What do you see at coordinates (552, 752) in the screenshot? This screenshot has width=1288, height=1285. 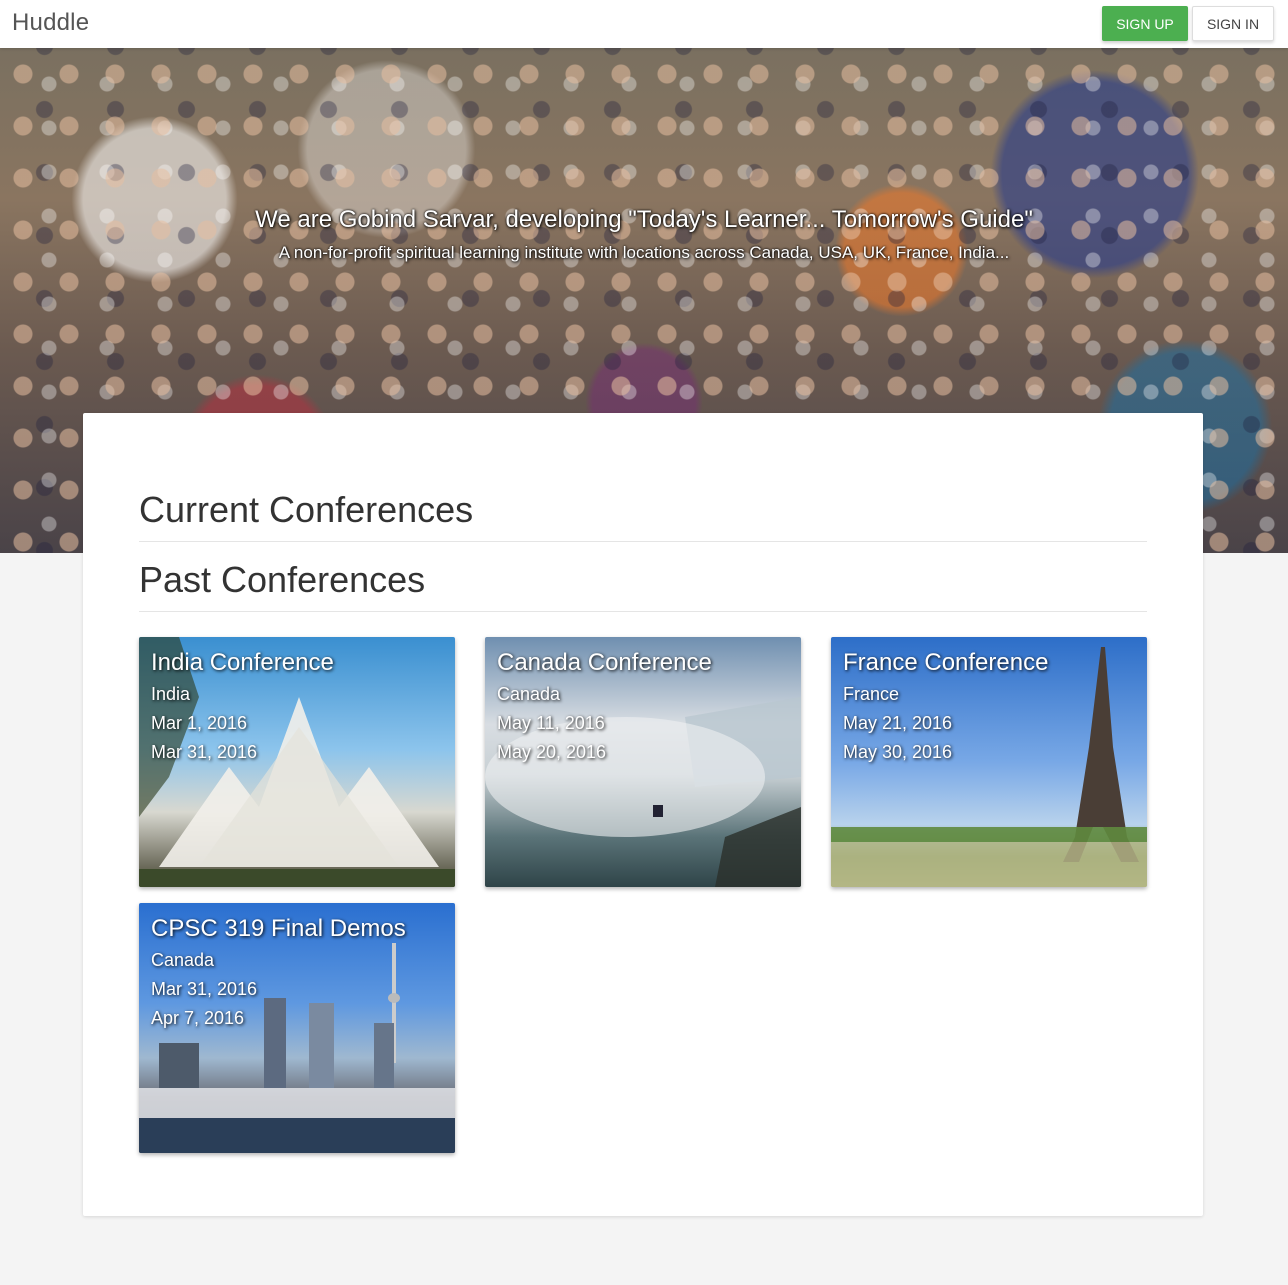 I see `conference-end-date: May 20, 2016` at bounding box center [552, 752].